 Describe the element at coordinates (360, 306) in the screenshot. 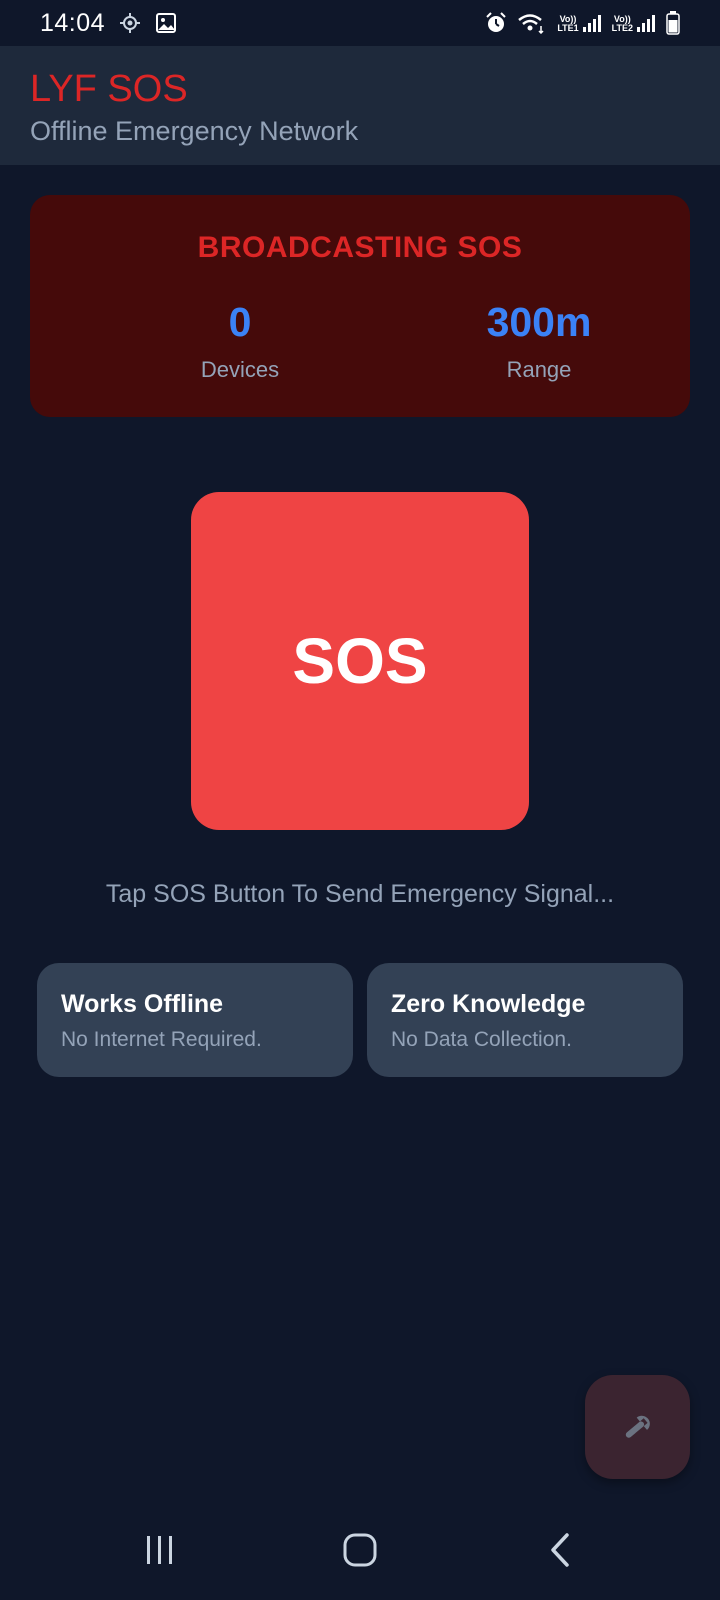

I see `broadcast-status-card: BROADCASTING SOS 0 Devices 300m Range` at that location.